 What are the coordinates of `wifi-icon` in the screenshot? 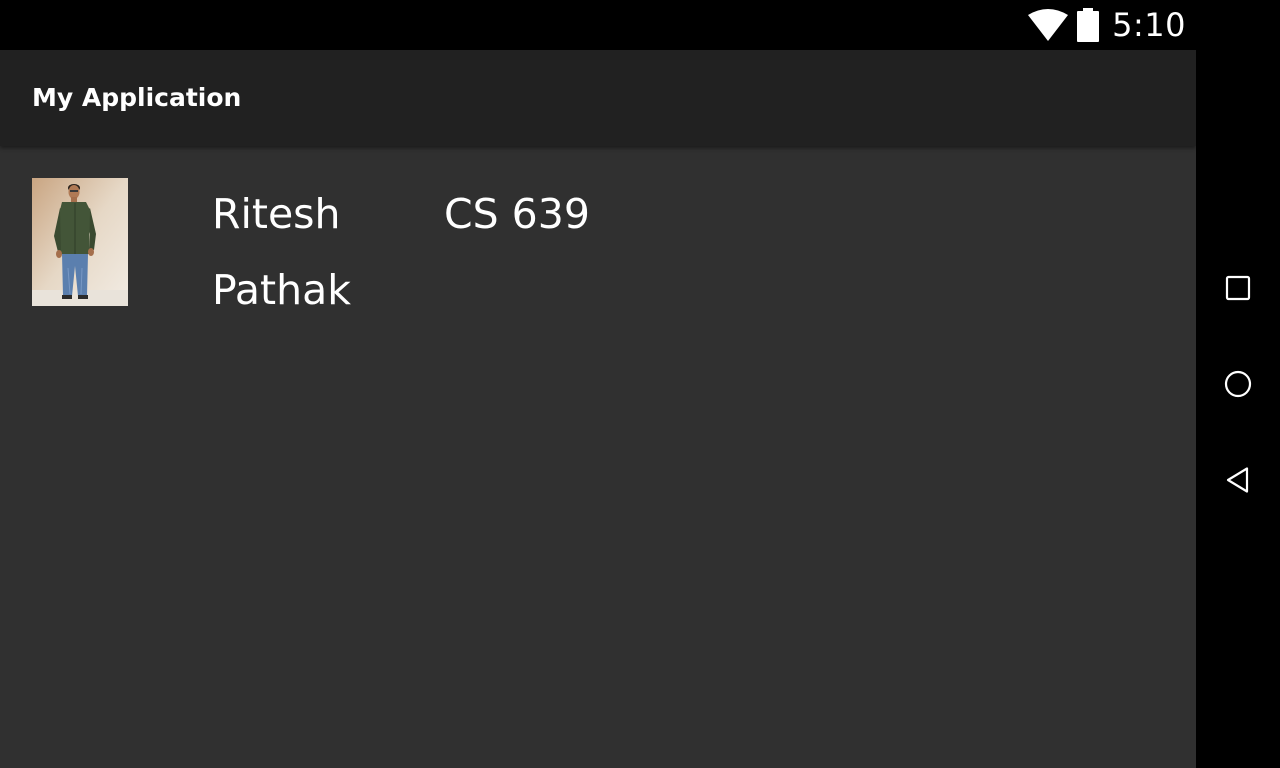 It's located at (1048, 25).